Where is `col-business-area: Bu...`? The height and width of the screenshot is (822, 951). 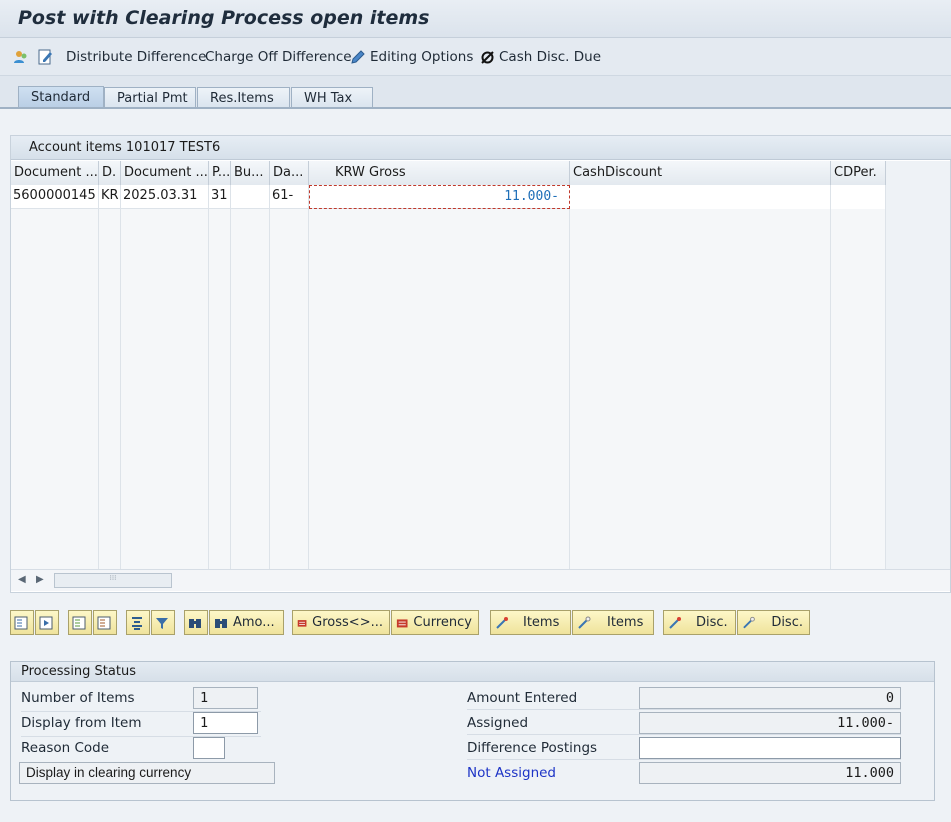
col-business-area: Bu... is located at coordinates (250, 173).